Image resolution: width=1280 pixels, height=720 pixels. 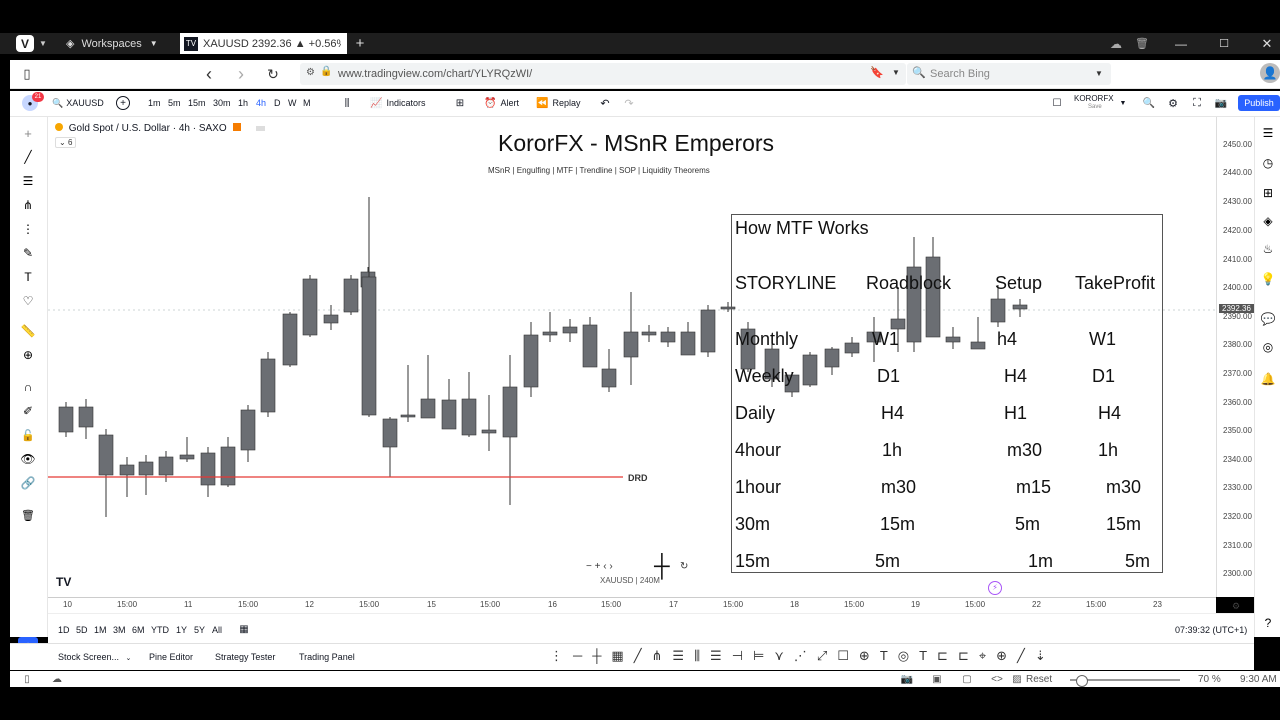 What do you see at coordinates (241, 74) in the screenshot?
I see `forward-icon: ›` at bounding box center [241, 74].